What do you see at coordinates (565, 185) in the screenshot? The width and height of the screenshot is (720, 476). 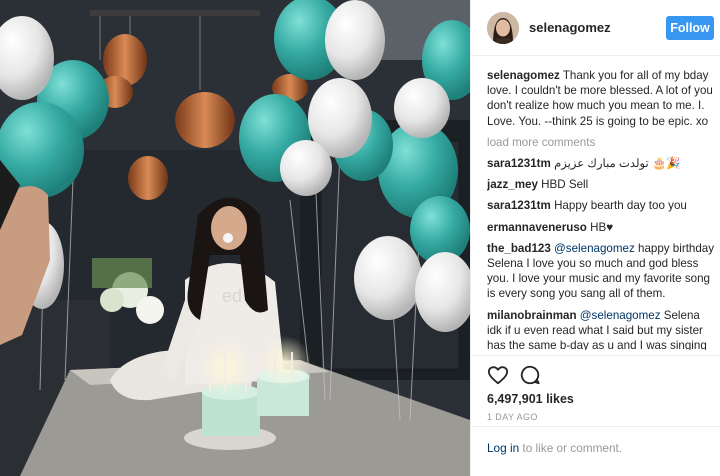 I see `comment-text: HBD Sell` at bounding box center [565, 185].